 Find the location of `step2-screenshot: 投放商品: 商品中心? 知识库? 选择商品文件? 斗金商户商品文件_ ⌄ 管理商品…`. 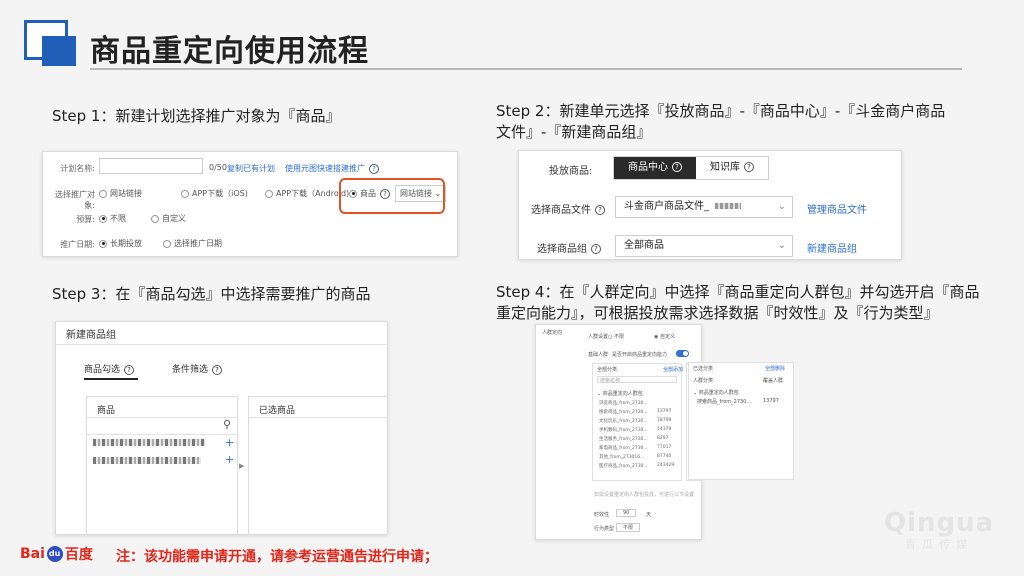

step2-screenshot: 投放商品: 商品中心? 知识库? 选择商品文件? 斗金商户商品文件_ ⌄ 管理商品… is located at coordinates (710, 205).